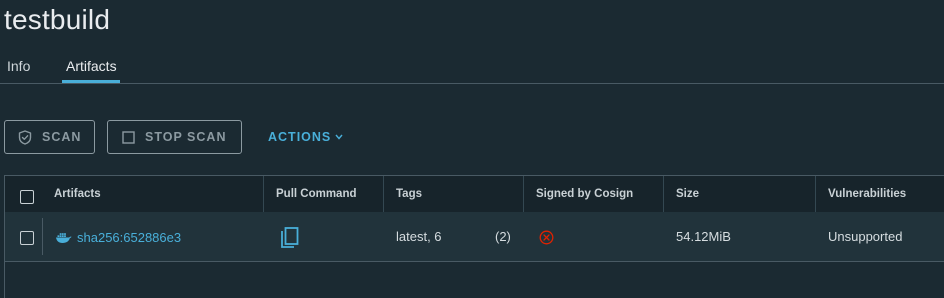 The width and height of the screenshot is (944, 298). Describe the element at coordinates (593, 194) in the screenshot. I see `column-header-signed-by-cosign: Signed by Cosign` at that location.